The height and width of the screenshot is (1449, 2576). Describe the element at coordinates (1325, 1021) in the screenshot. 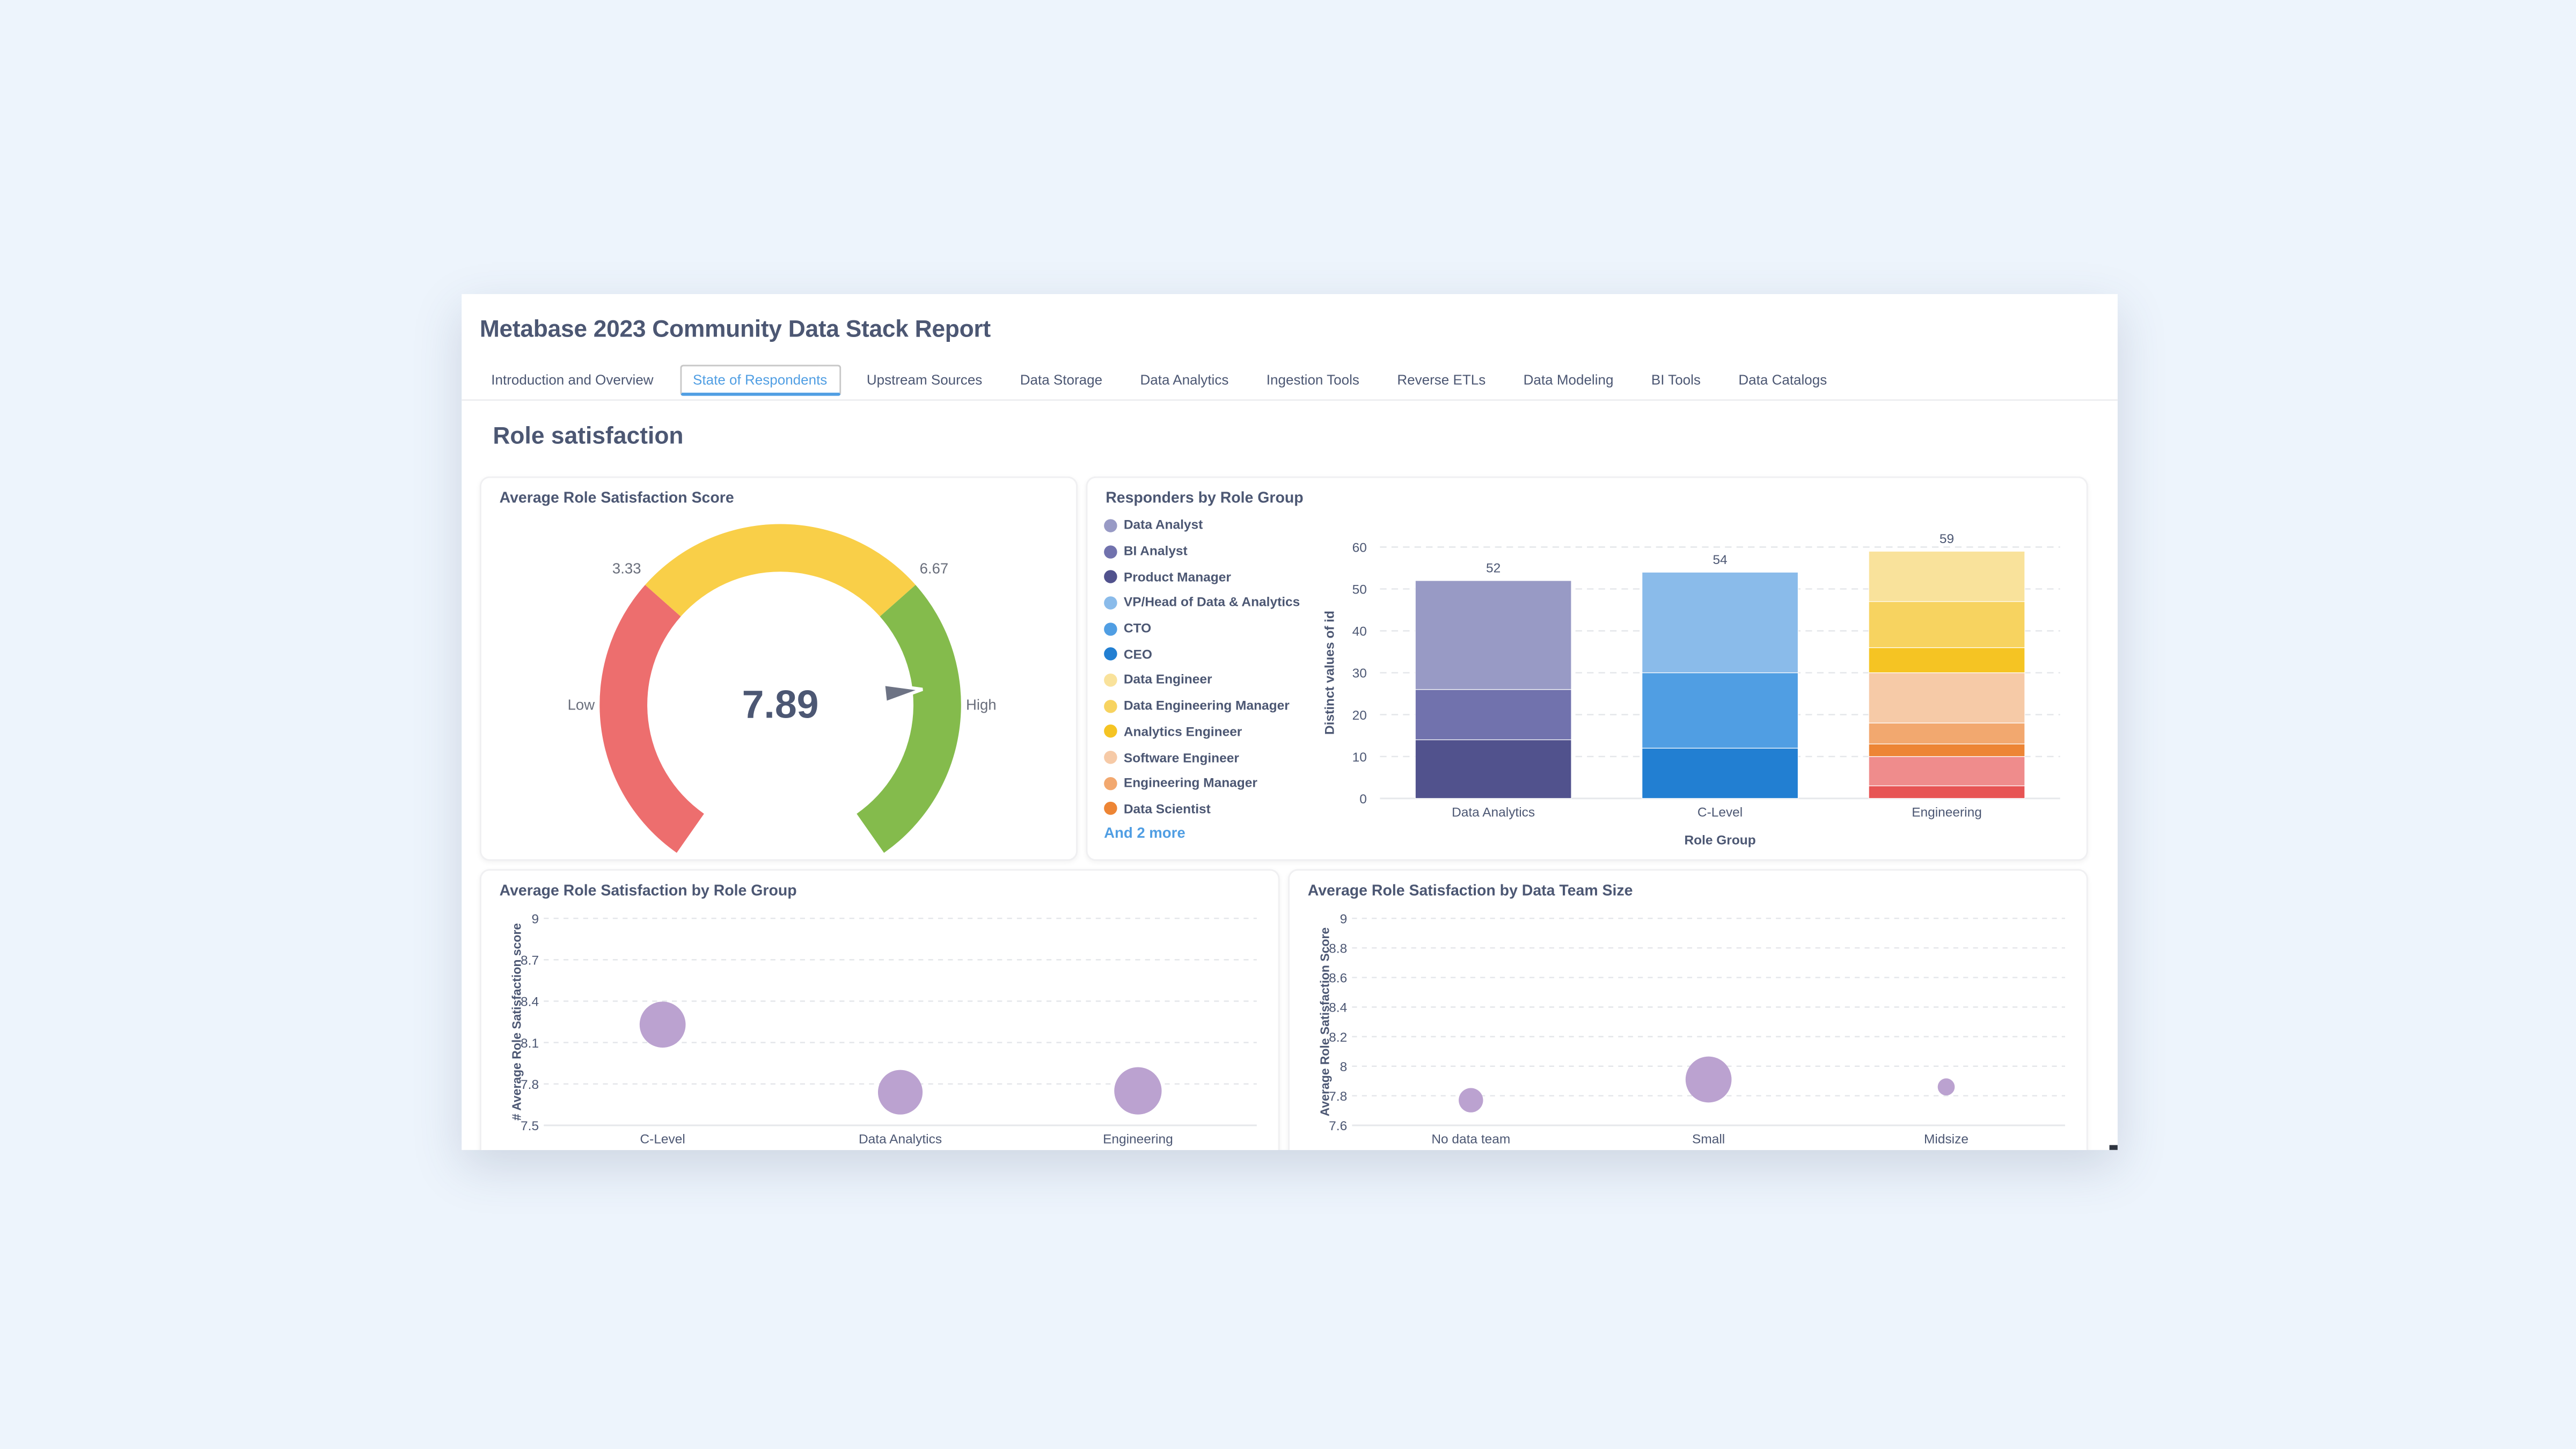

I see `y-axis-label: Average Role Satisfaction Score` at that location.